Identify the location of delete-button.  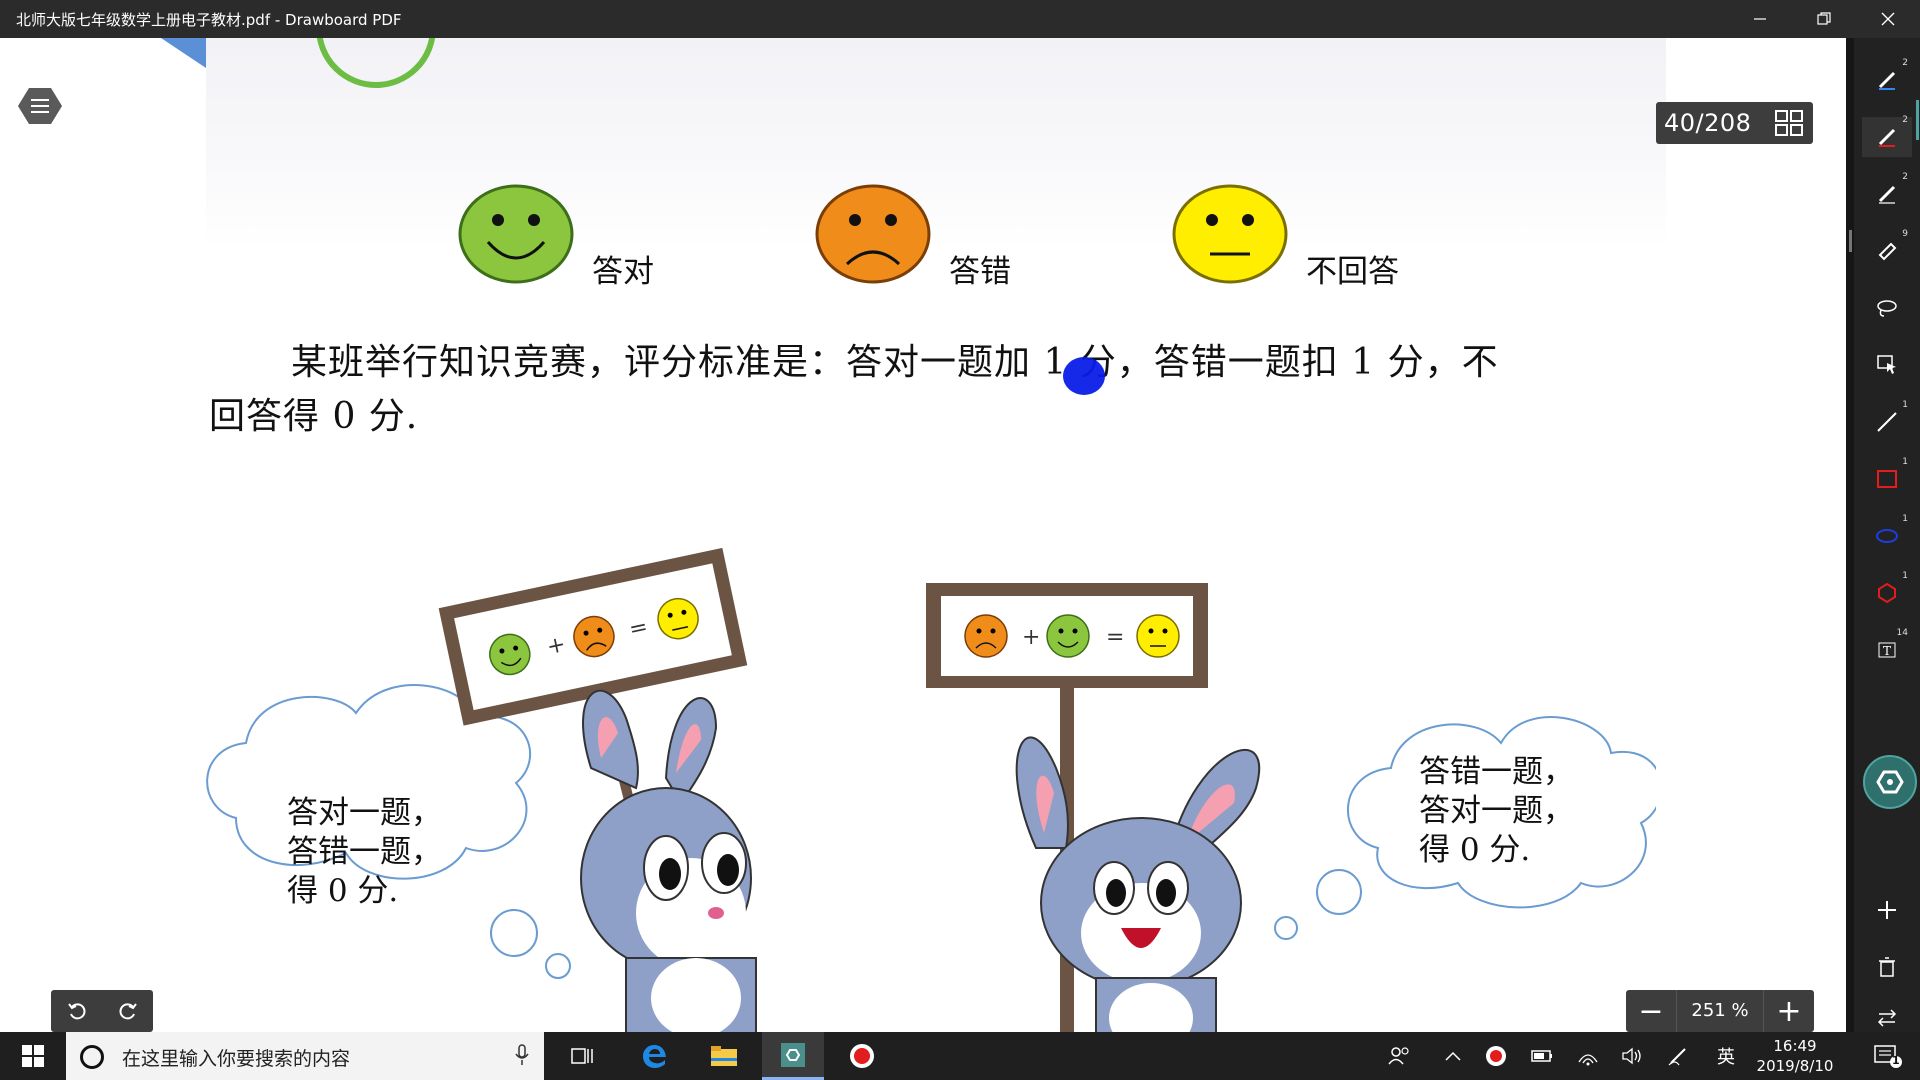
(1887, 967).